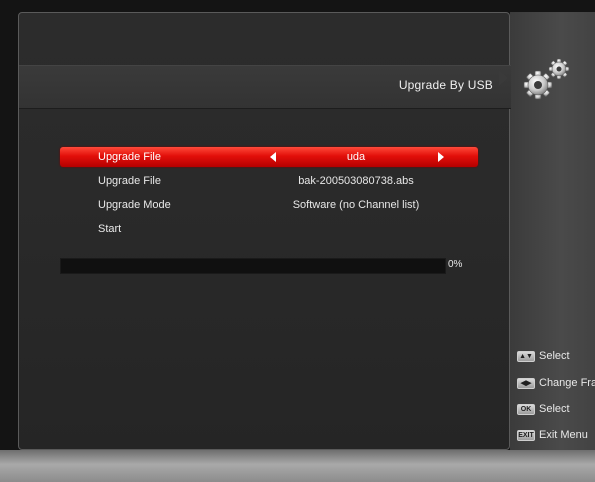 This screenshot has width=595, height=482. I want to click on arrow-right-icon, so click(441, 157).